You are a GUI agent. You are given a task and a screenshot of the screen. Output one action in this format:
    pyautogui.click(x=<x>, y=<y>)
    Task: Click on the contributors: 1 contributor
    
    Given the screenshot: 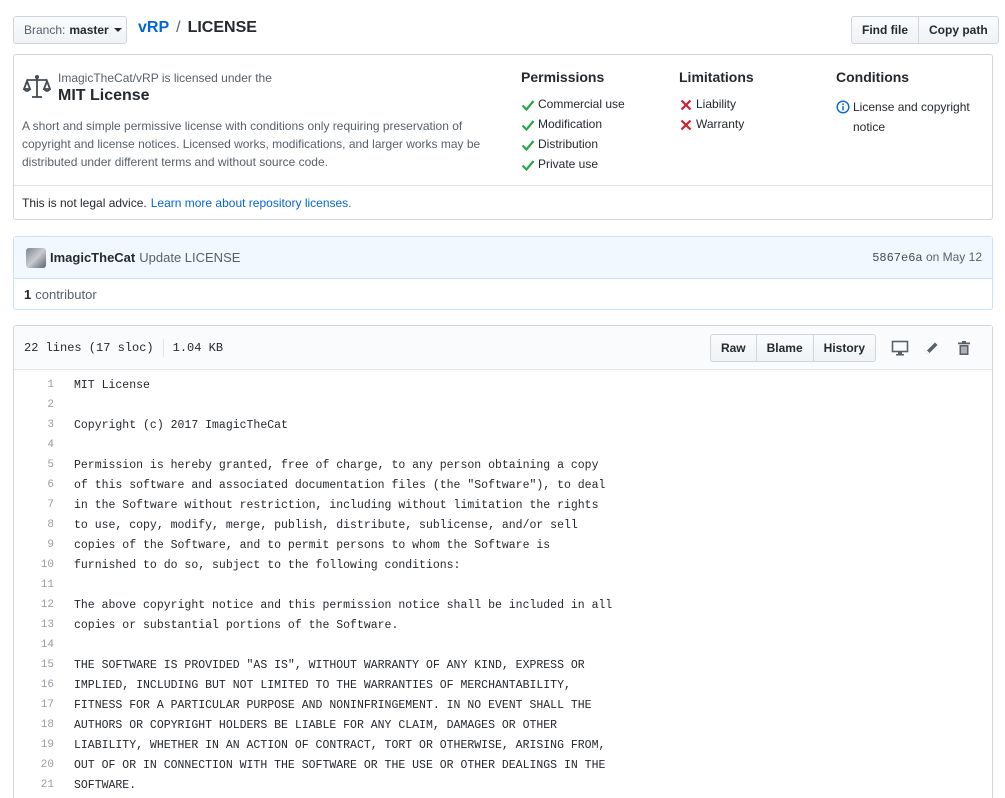 What is the action you would take?
    pyautogui.click(x=503, y=294)
    